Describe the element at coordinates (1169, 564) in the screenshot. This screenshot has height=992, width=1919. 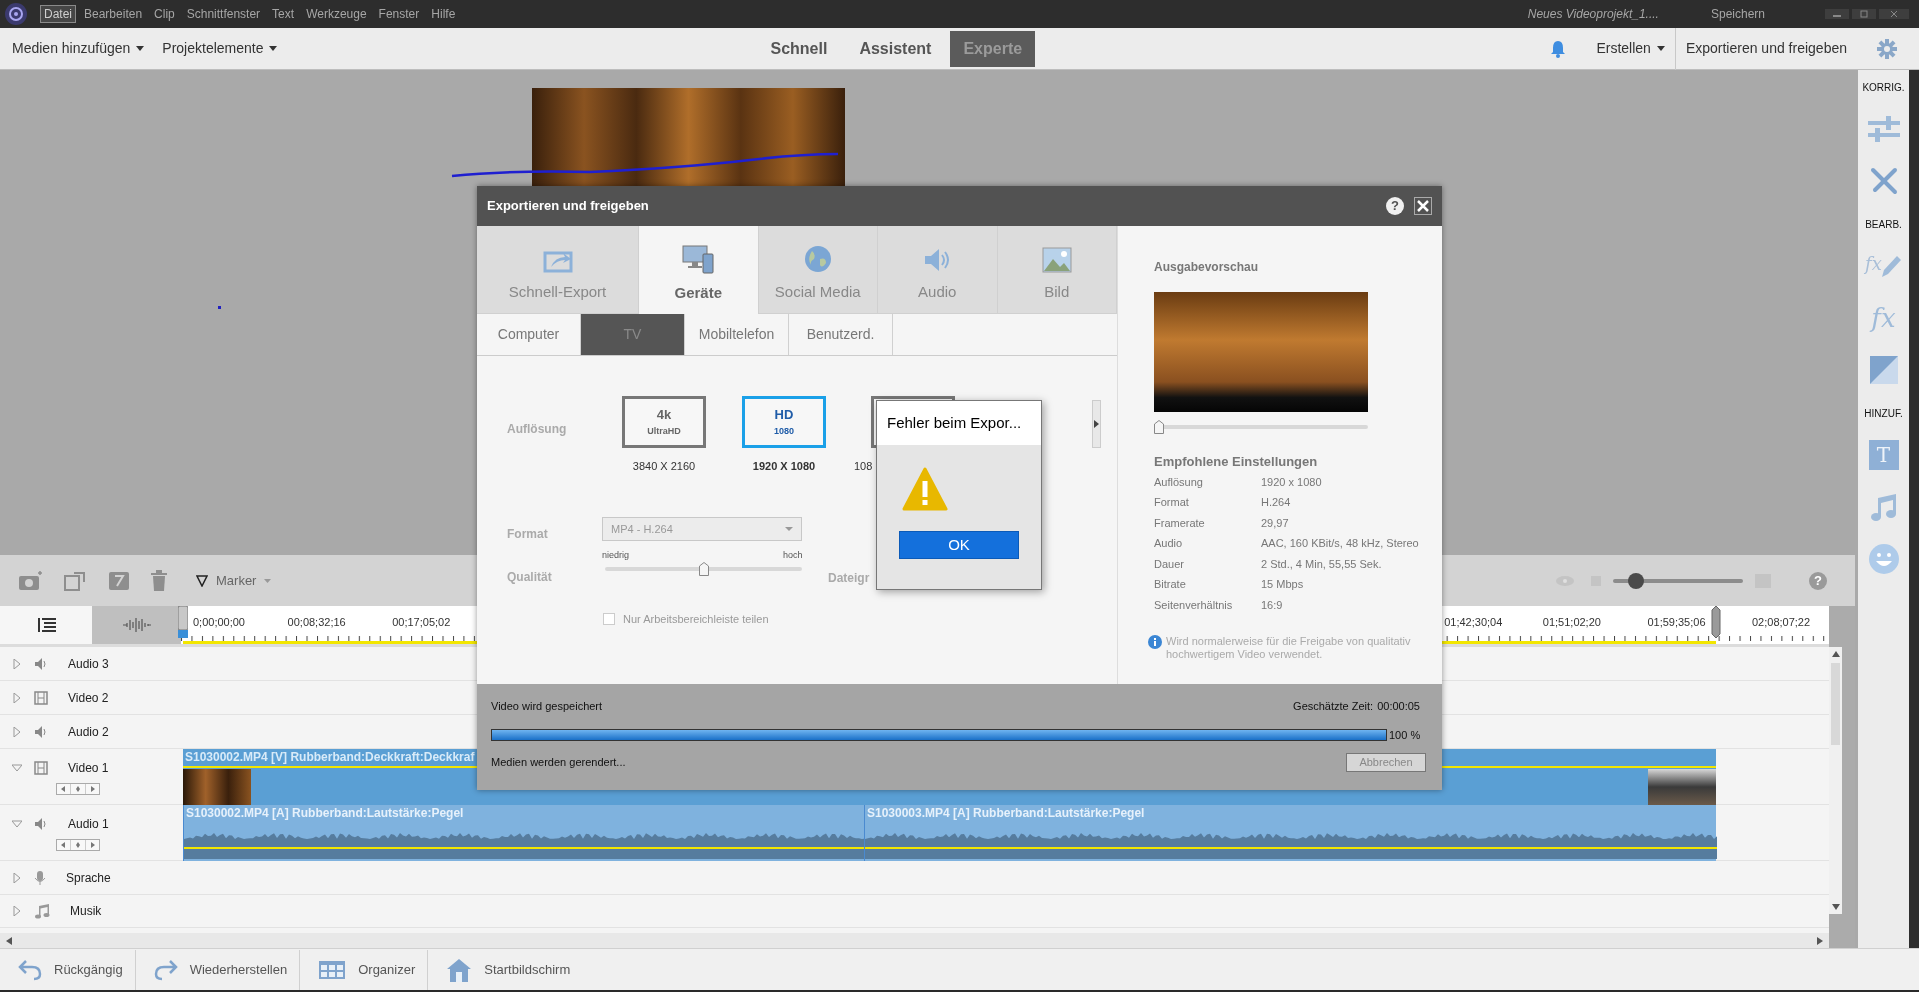
I see `setting-name: Dauer` at that location.